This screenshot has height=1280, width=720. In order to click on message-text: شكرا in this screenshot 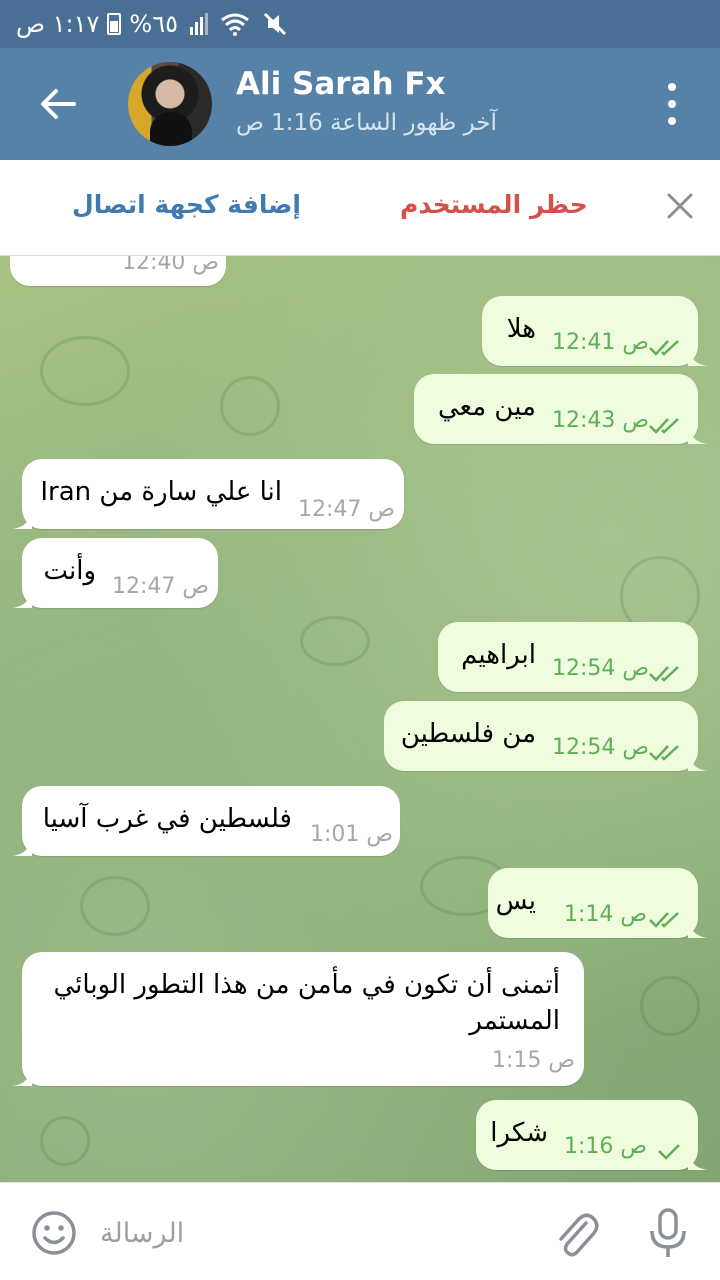, I will do `click(519, 1133)`.